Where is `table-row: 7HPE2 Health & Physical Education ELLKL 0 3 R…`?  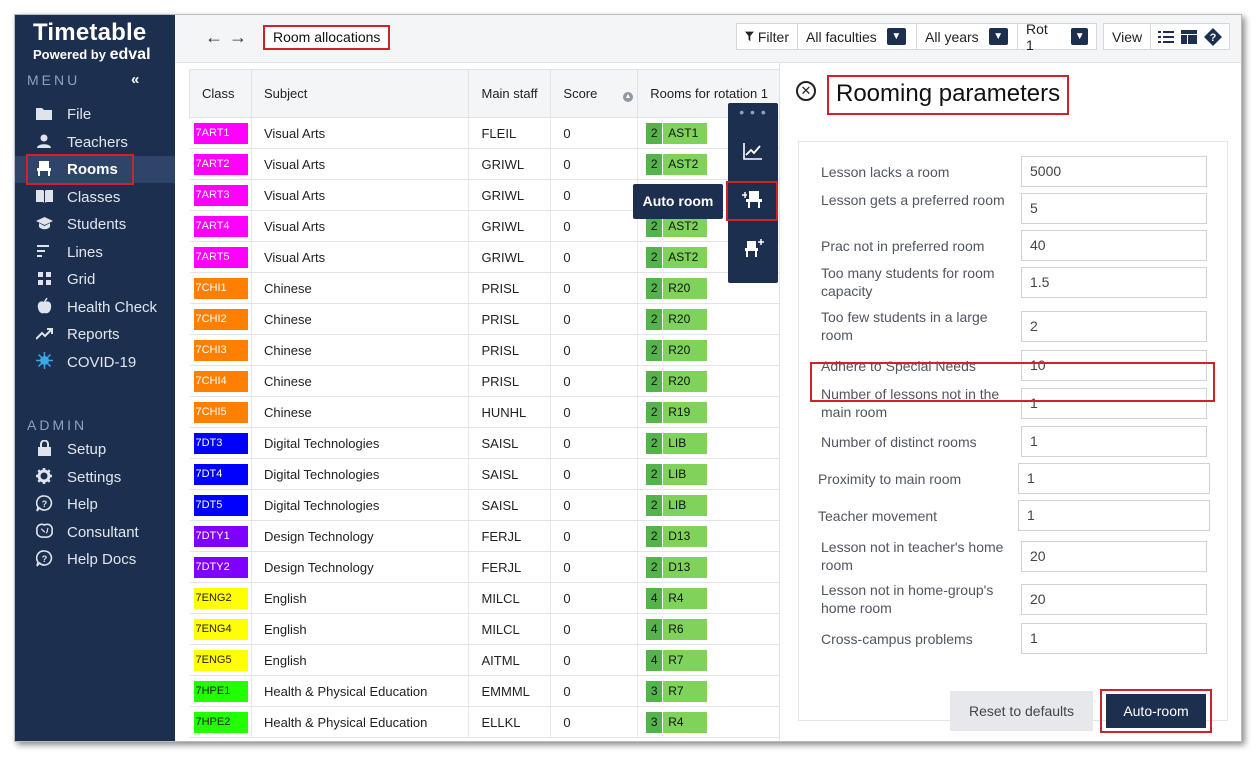
table-row: 7HPE2 Health & Physical Education ELLKL 0 3 R… is located at coordinates (484, 722).